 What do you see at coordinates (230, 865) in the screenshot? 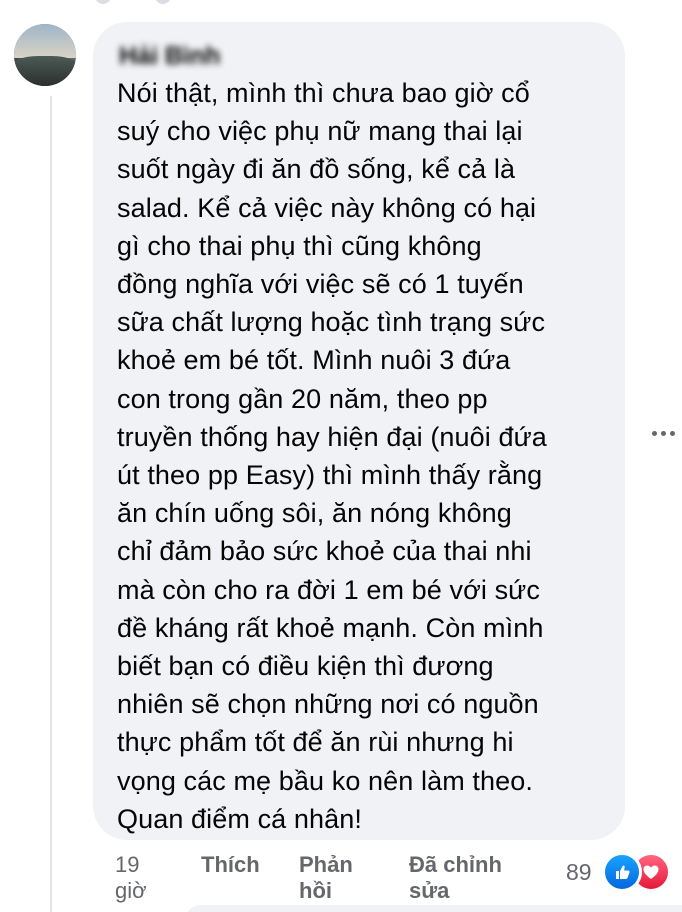
I see `like-button: Thích` at bounding box center [230, 865].